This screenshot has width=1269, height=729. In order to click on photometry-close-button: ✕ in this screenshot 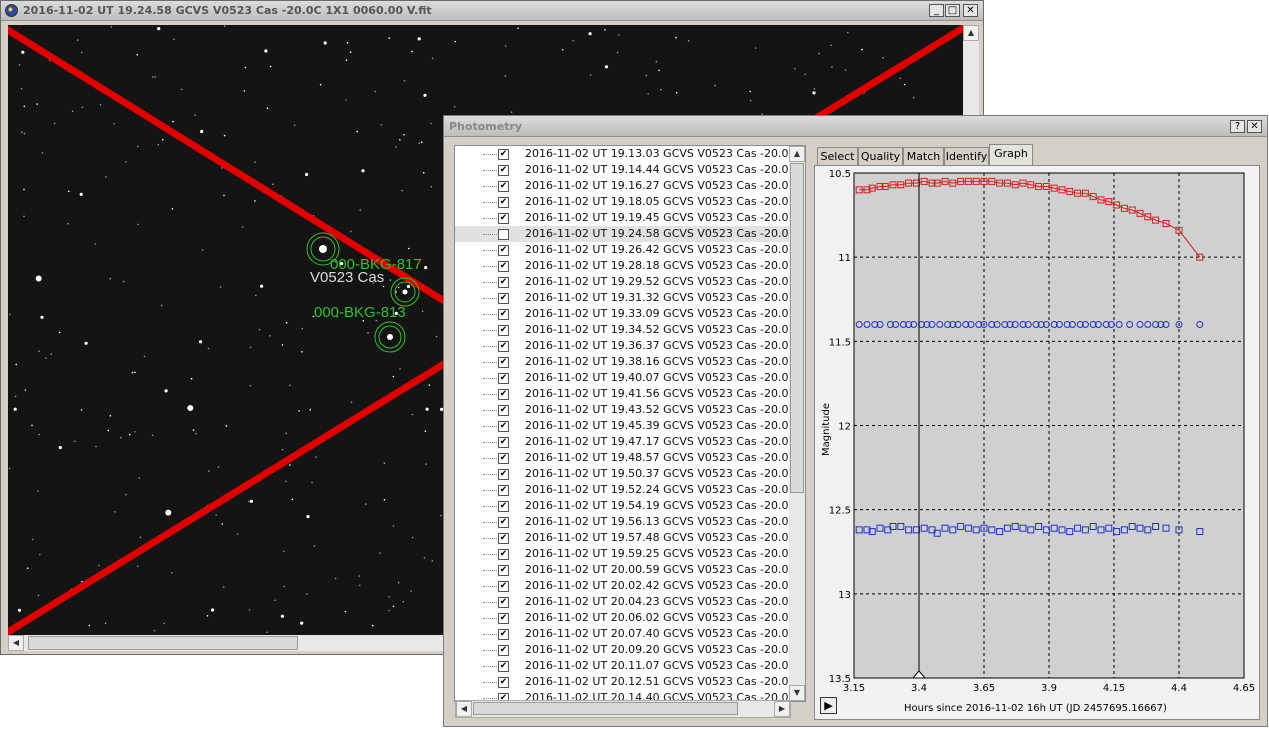, I will do `click(1254, 126)`.